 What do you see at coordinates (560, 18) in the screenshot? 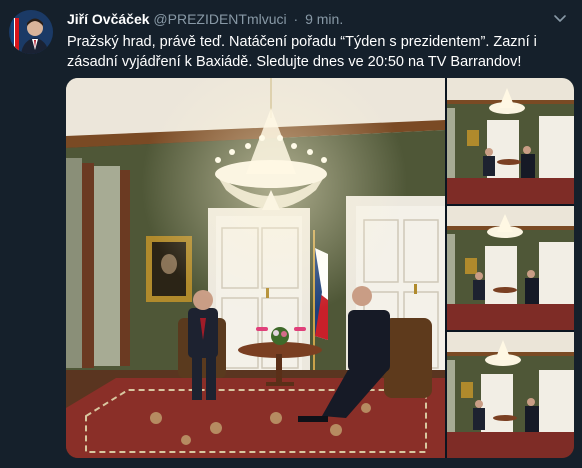
I see `chevron-down-icon` at bounding box center [560, 18].